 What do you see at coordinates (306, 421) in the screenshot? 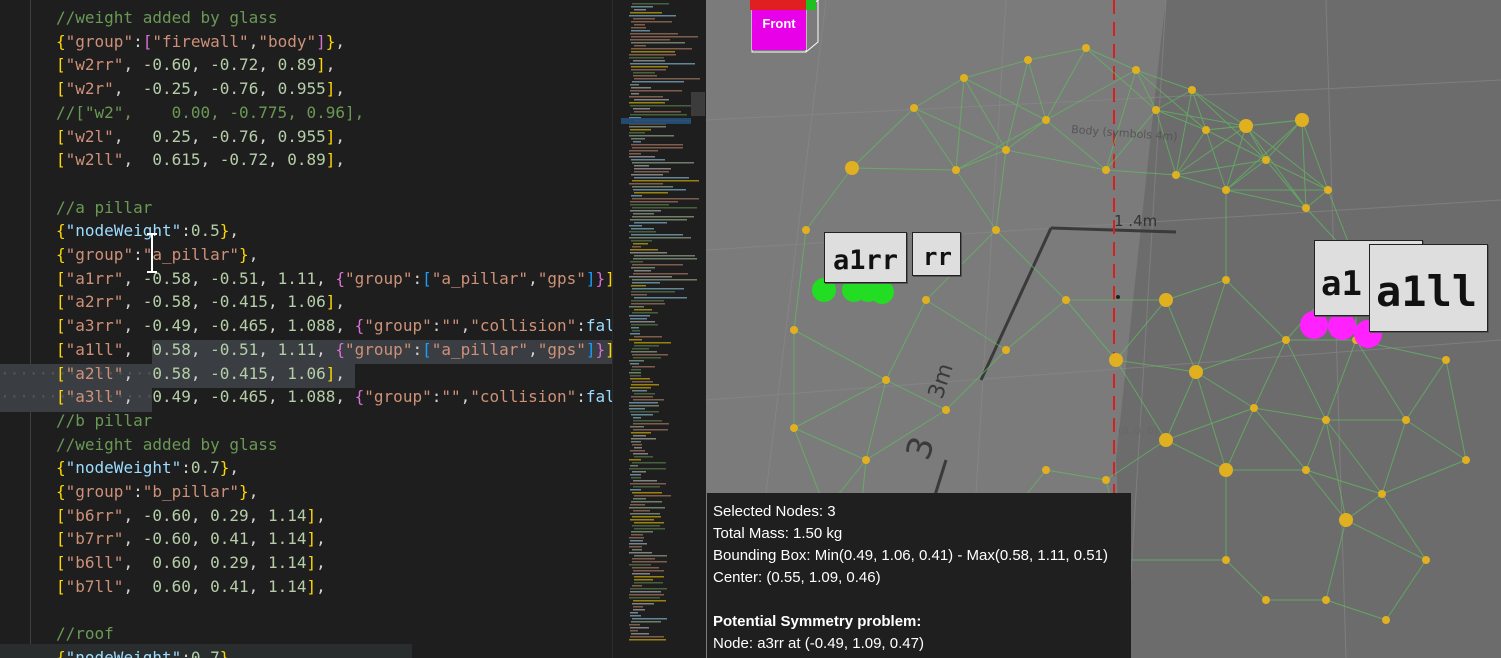
I see `code-line: //b pillar` at bounding box center [306, 421].